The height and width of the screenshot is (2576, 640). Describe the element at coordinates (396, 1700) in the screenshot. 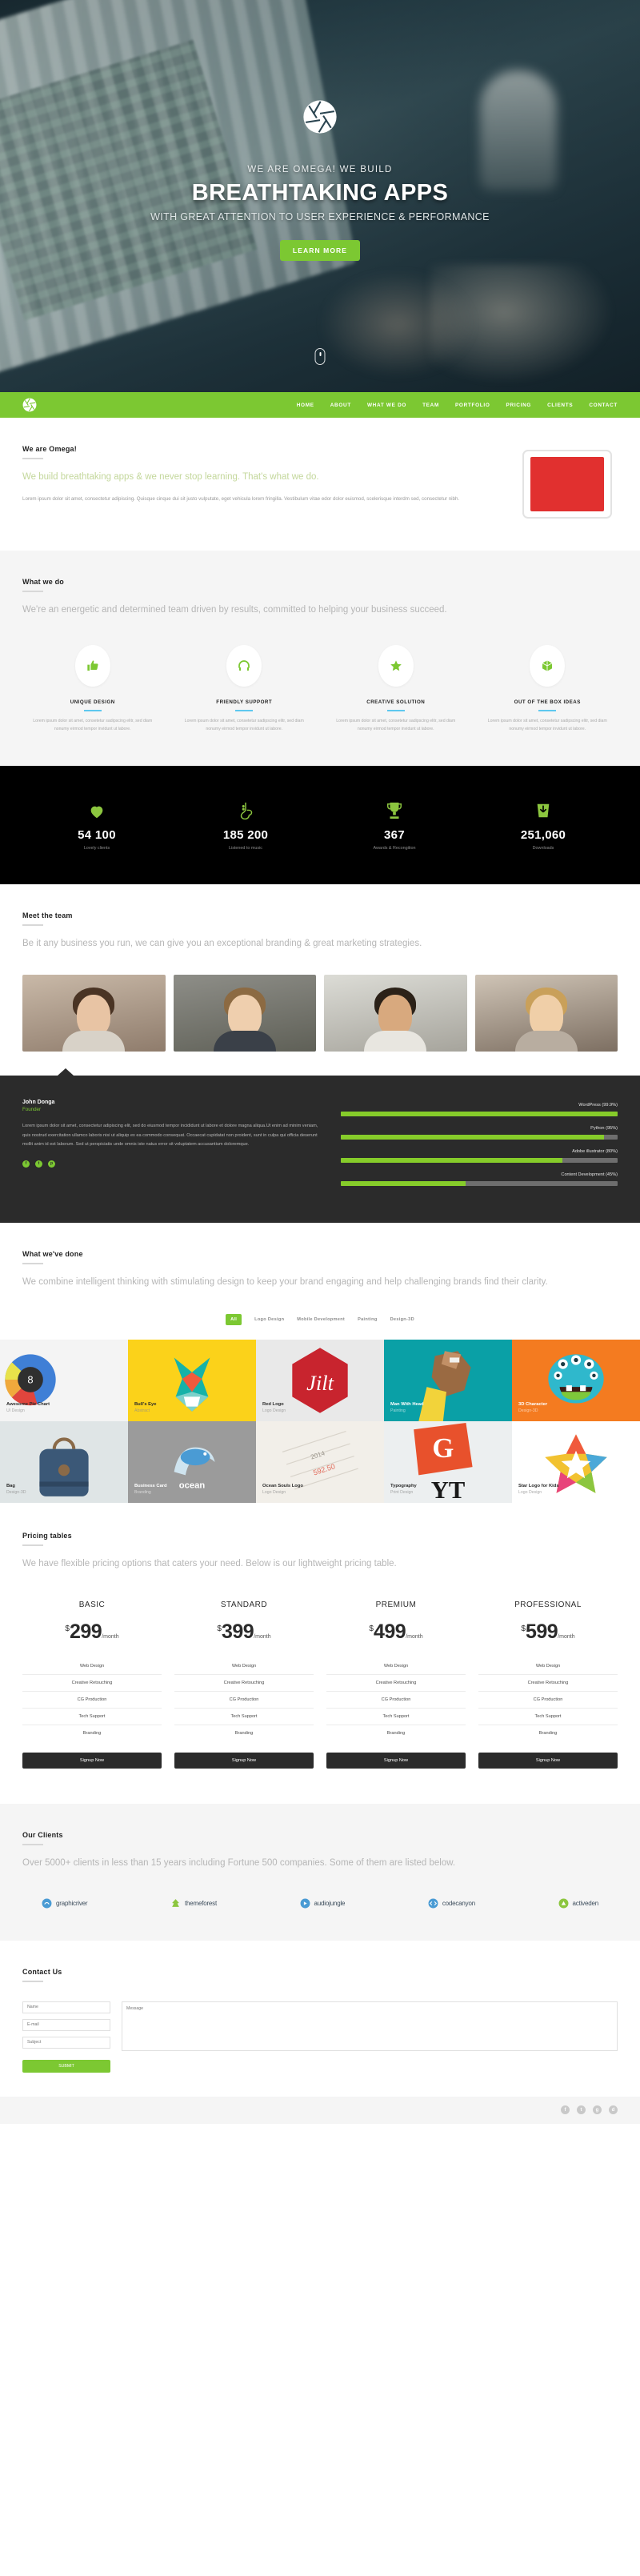

I see `plan-feature: CG Production` at that location.